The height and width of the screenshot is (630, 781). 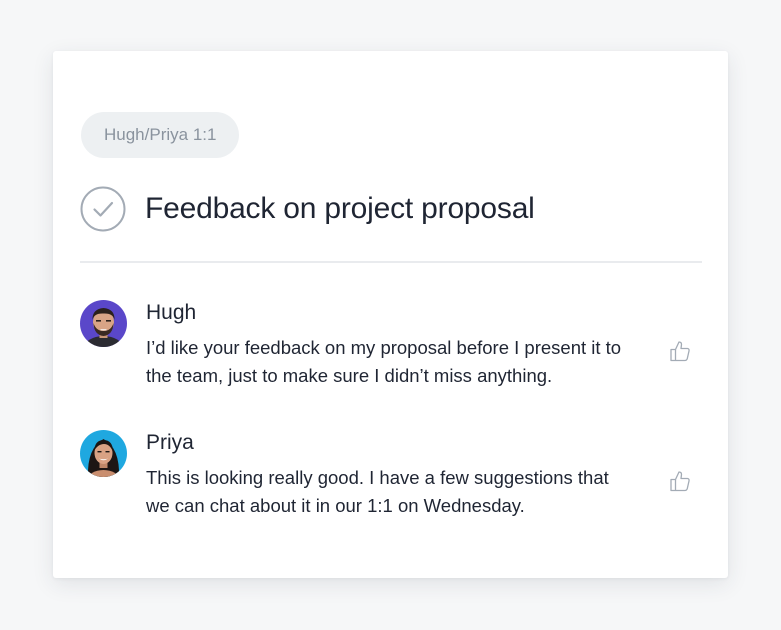 I want to click on task-header: Feedback on project proposal, so click(x=307, y=209).